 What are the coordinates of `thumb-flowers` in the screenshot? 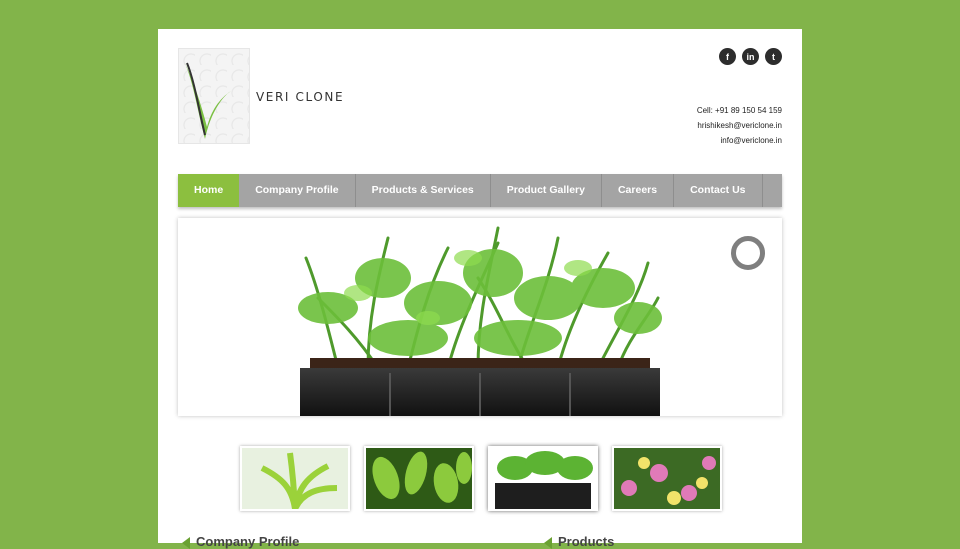 It's located at (667, 478).